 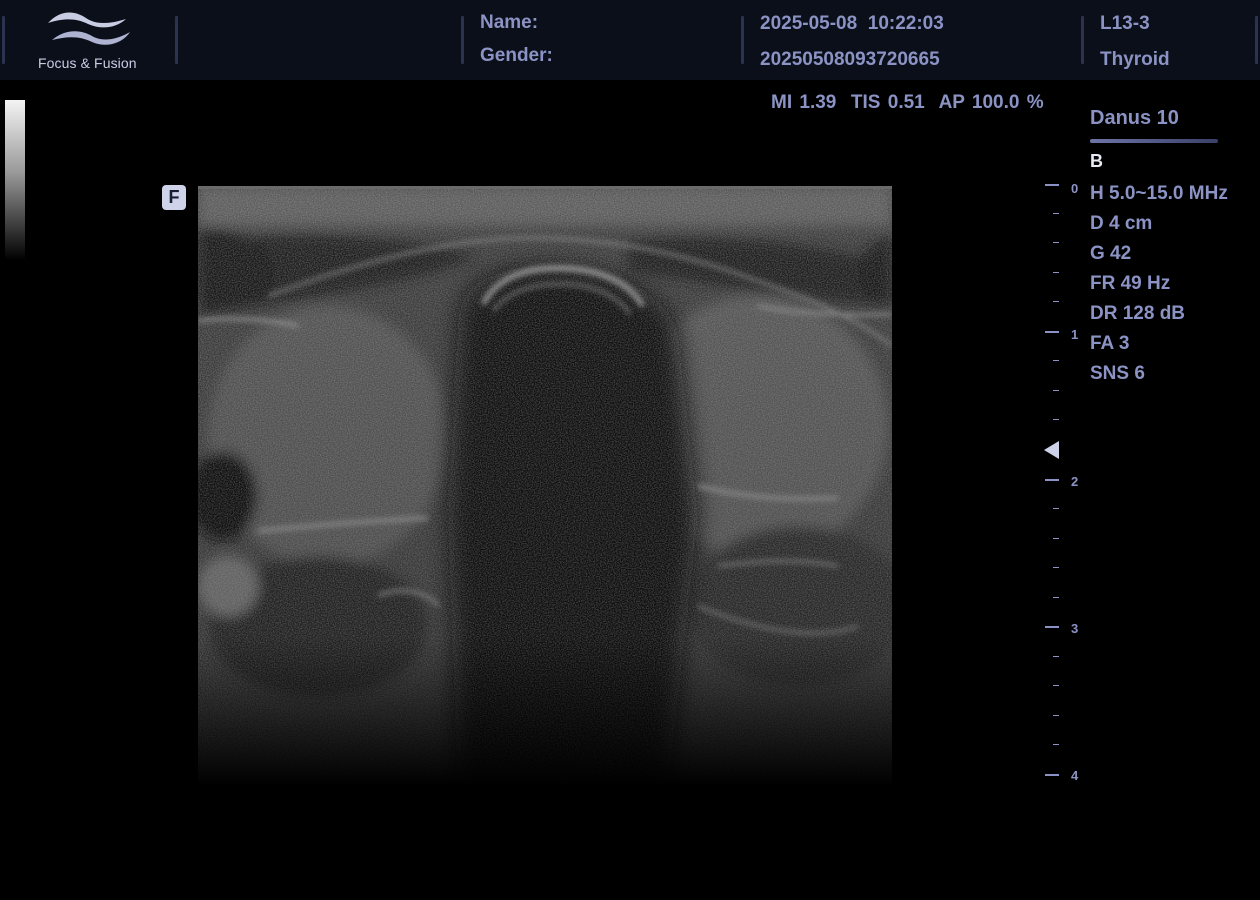 What do you see at coordinates (1111, 253) in the screenshot?
I see `param-gain: G 42` at bounding box center [1111, 253].